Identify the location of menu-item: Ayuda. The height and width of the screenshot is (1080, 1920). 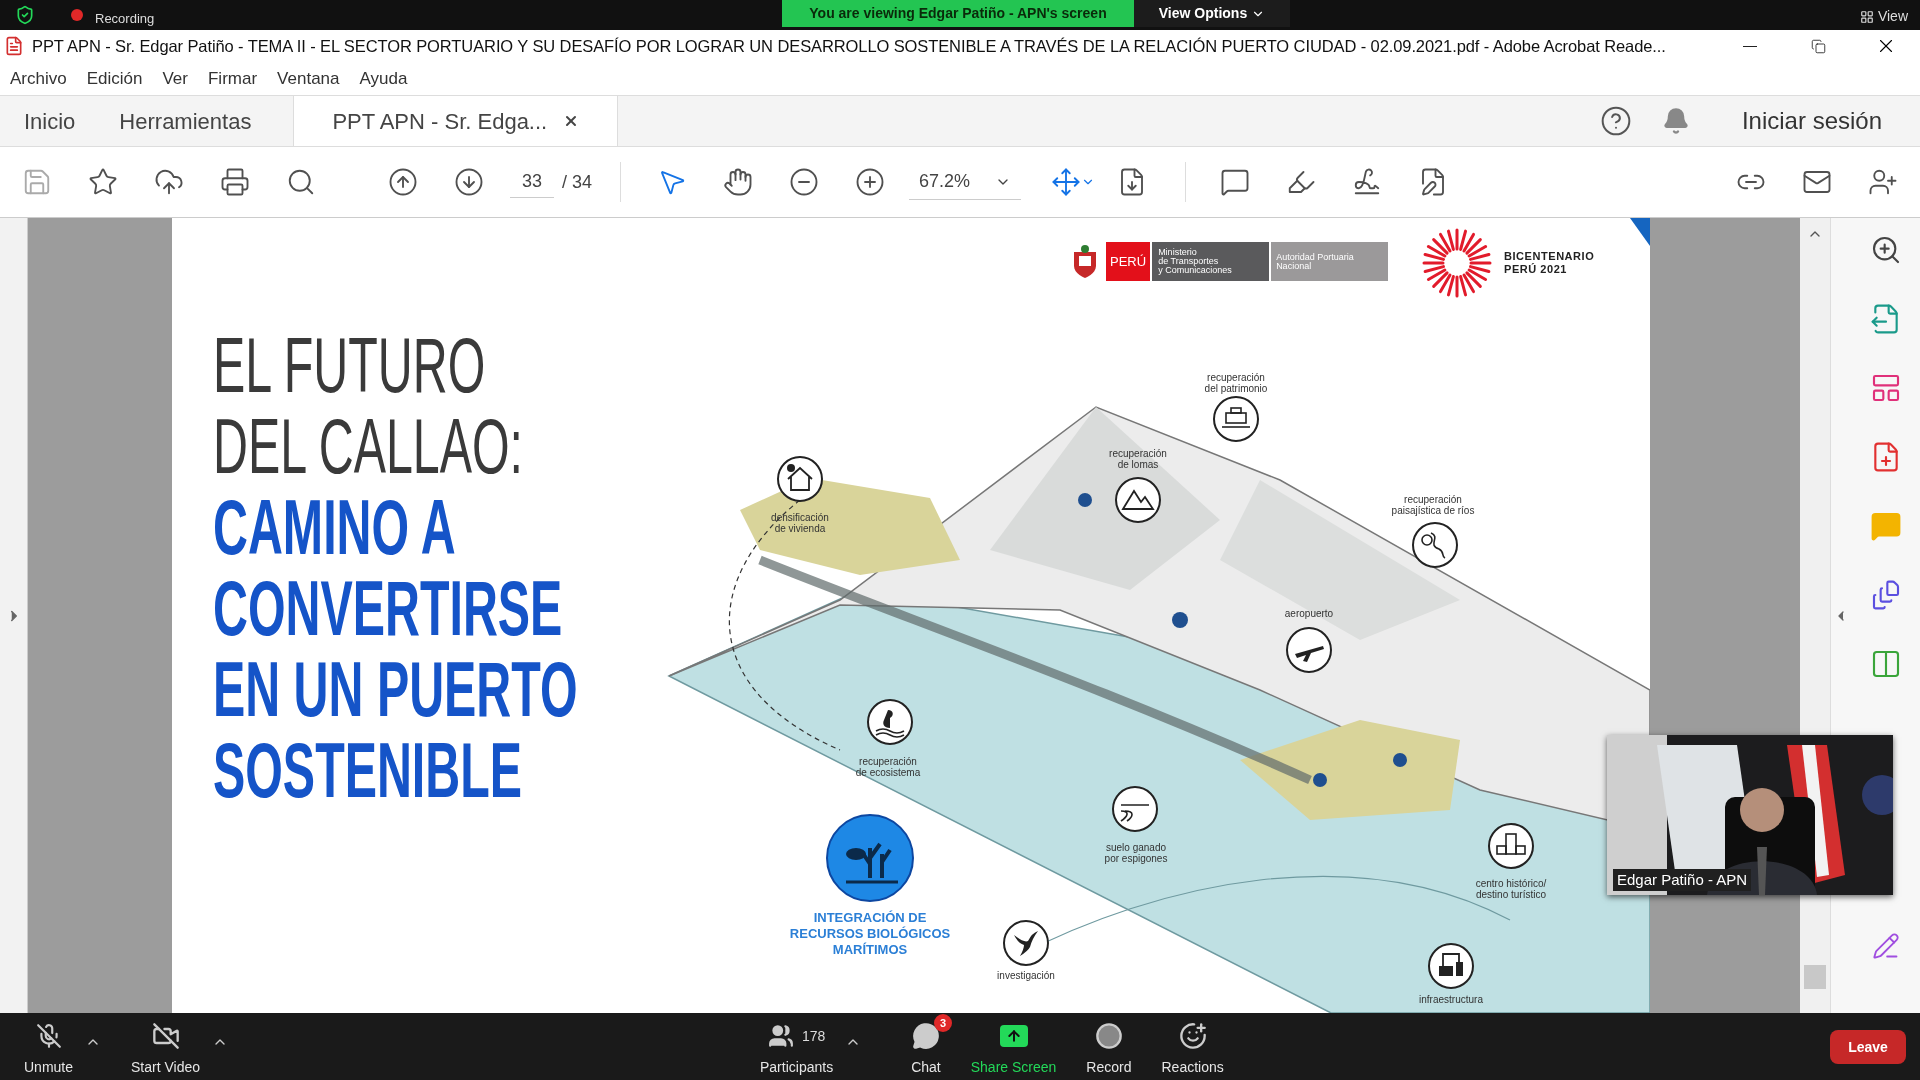
(383, 78).